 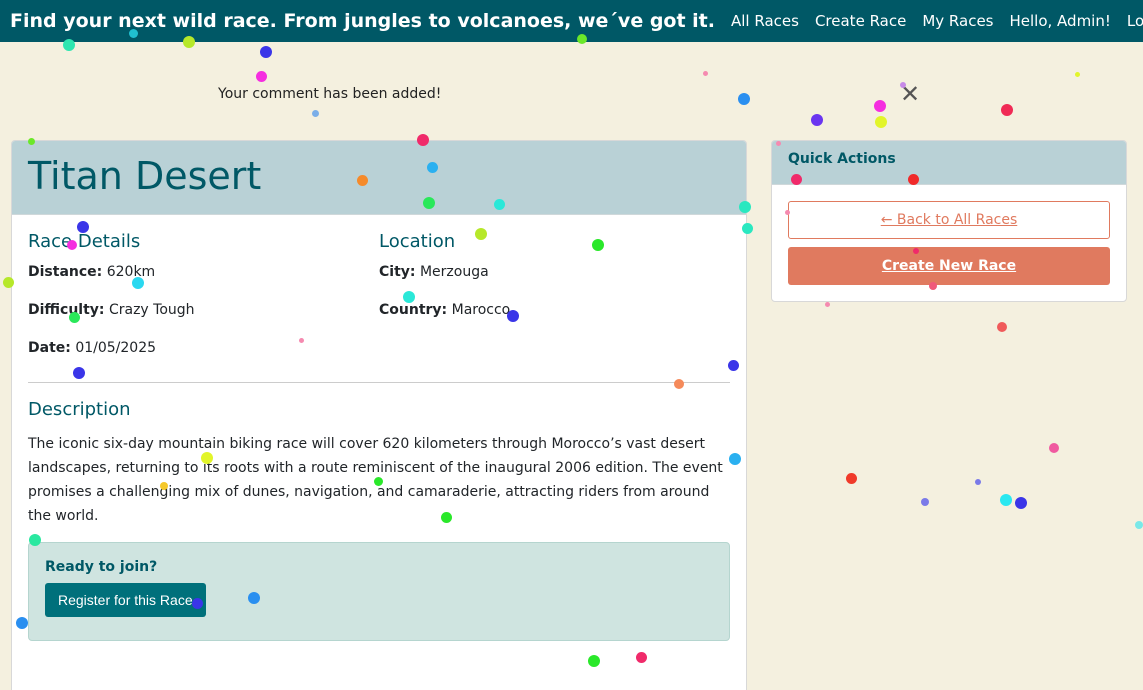 What do you see at coordinates (101, 567) in the screenshot?
I see `join-question: Ready to join?` at bounding box center [101, 567].